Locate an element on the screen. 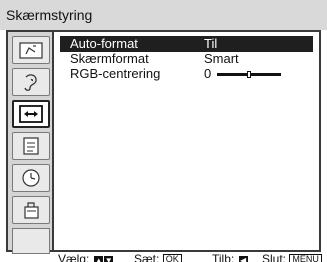 The image size is (327, 262). menu-sidebar is located at coordinates (31, 143).